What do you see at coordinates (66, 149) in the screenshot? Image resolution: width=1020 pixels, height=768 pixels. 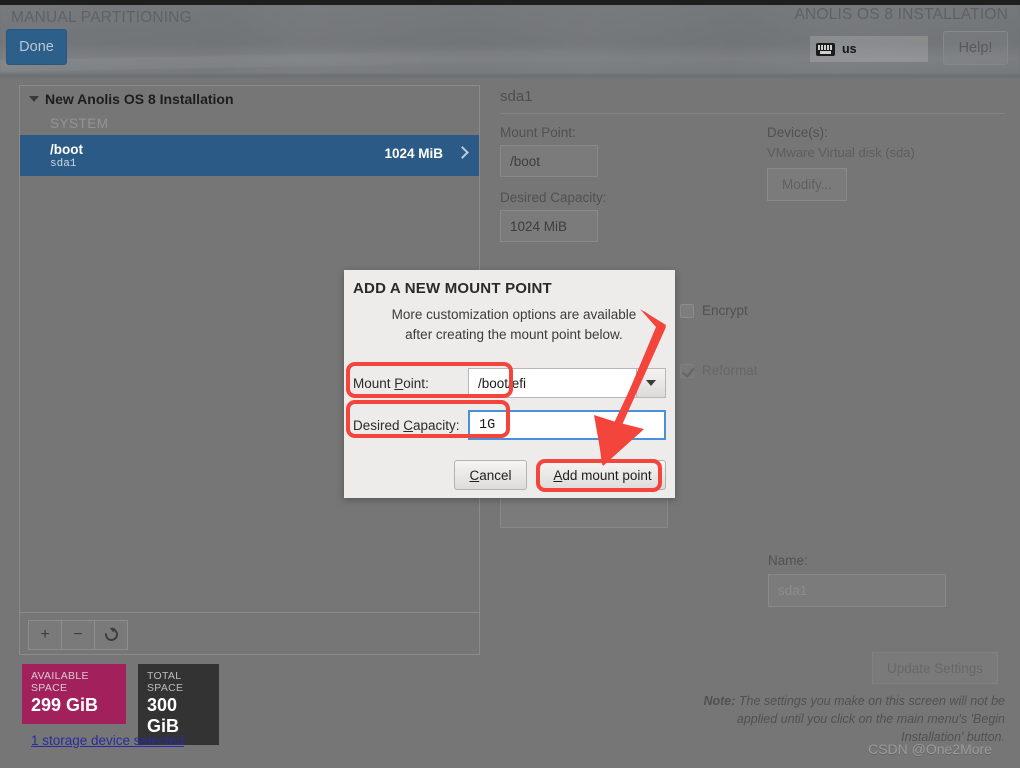 I see `tree-item-mountpoint: /boot` at bounding box center [66, 149].